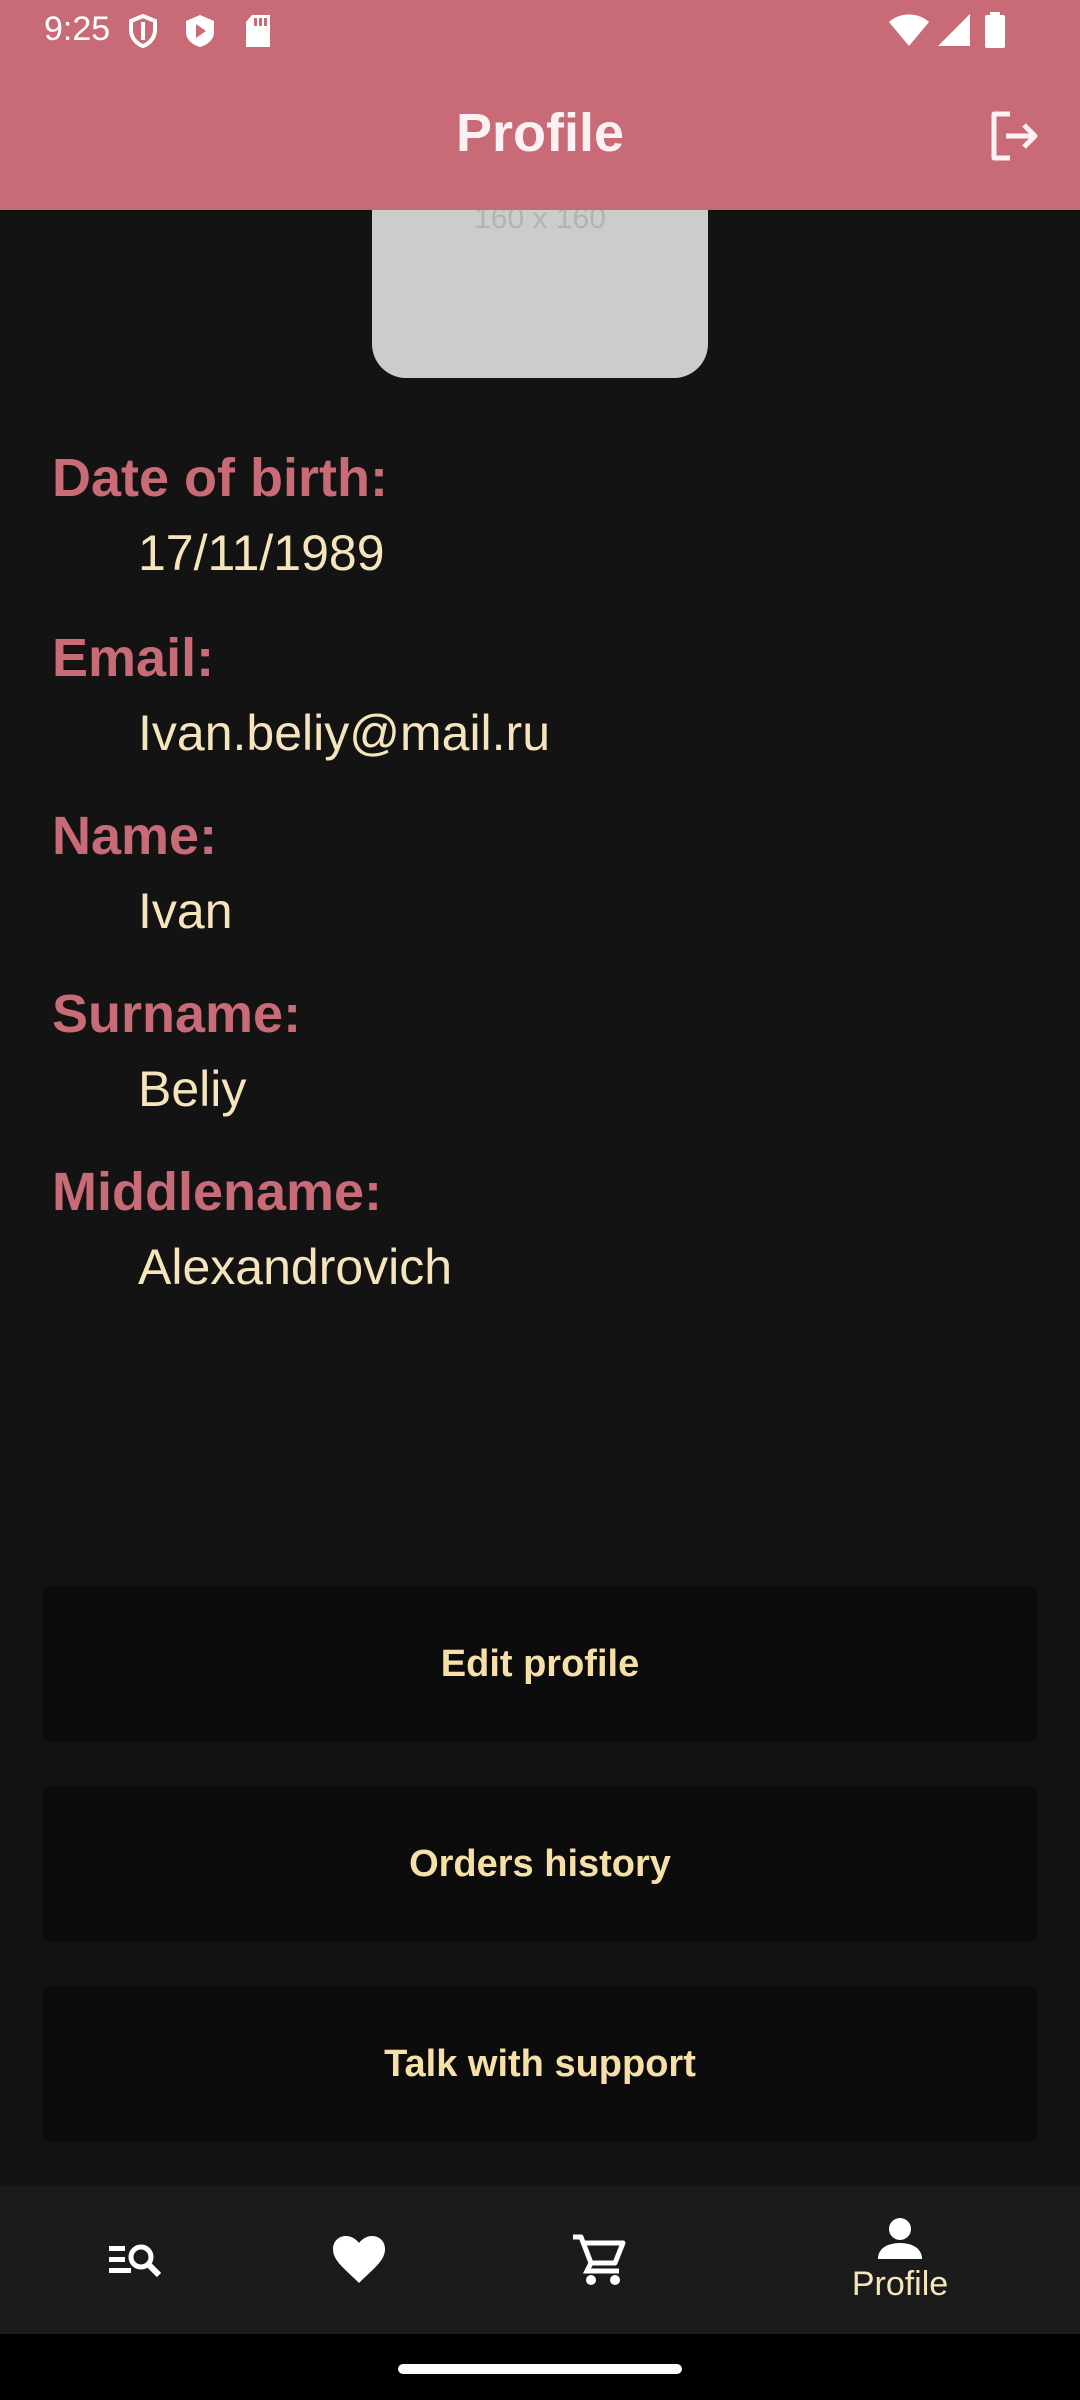 The width and height of the screenshot is (1080, 2400). Describe the element at coordinates (133, 658) in the screenshot. I see `field-label: Email:` at that location.